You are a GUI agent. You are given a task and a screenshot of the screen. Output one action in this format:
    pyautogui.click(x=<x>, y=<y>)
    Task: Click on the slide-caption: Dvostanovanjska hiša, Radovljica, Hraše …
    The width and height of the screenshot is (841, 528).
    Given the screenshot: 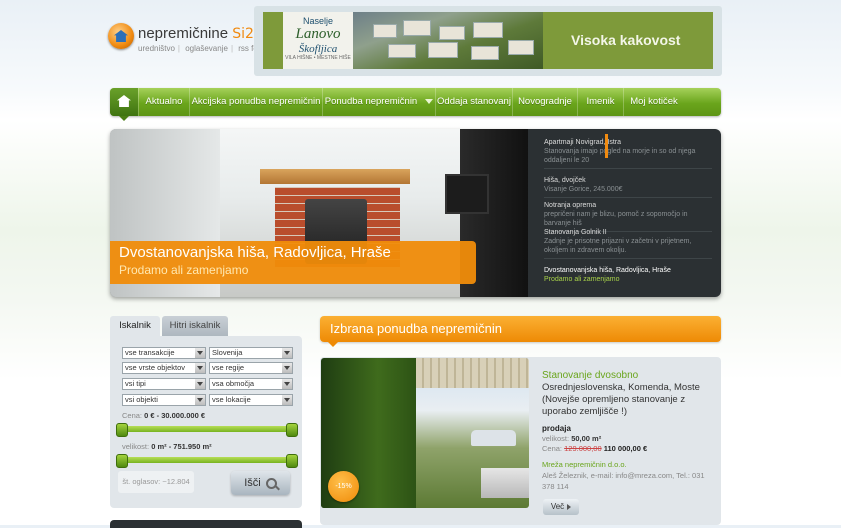 What is the action you would take?
    pyautogui.click(x=293, y=262)
    